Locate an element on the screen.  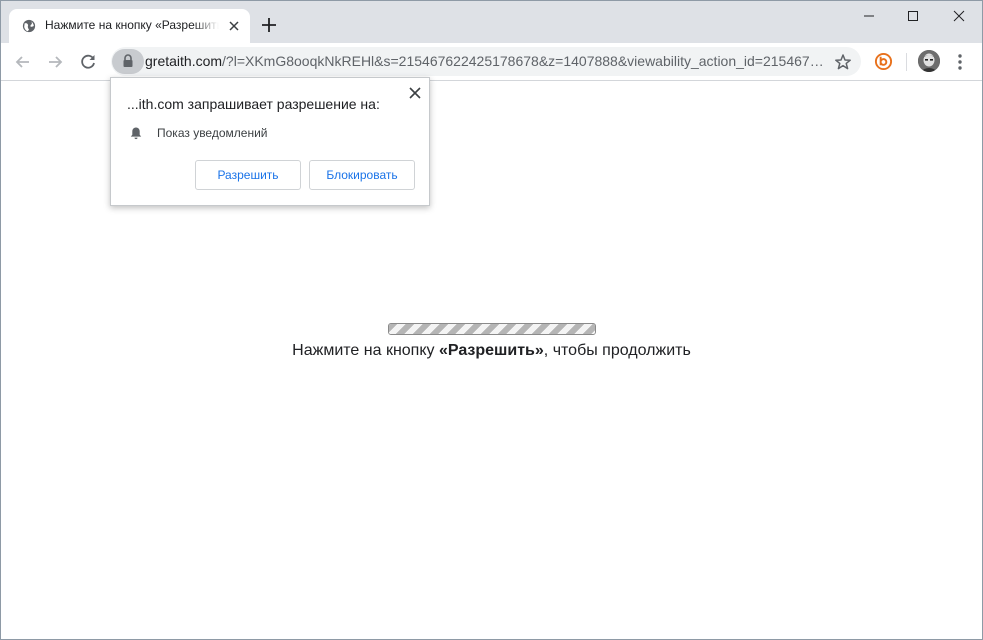
minimize-icon is located at coordinates (869, 16).